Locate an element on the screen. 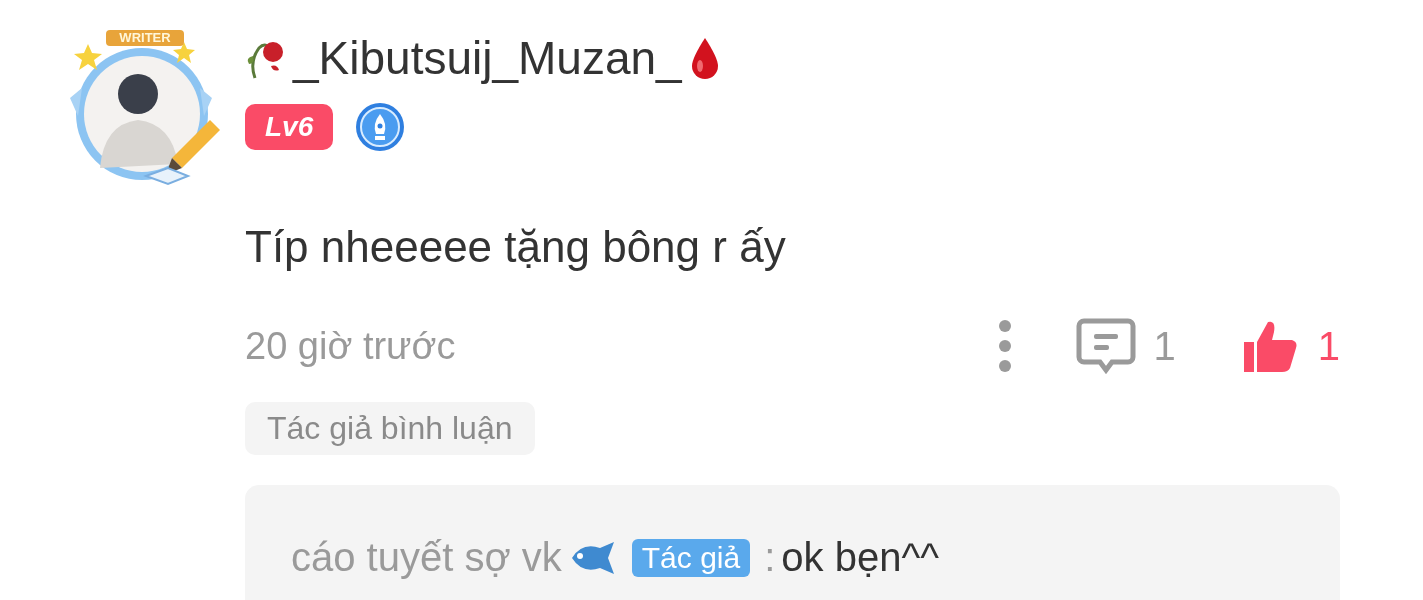 This screenshot has width=1423, height=600. reply-count-button: 1 is located at coordinates (1125, 346).